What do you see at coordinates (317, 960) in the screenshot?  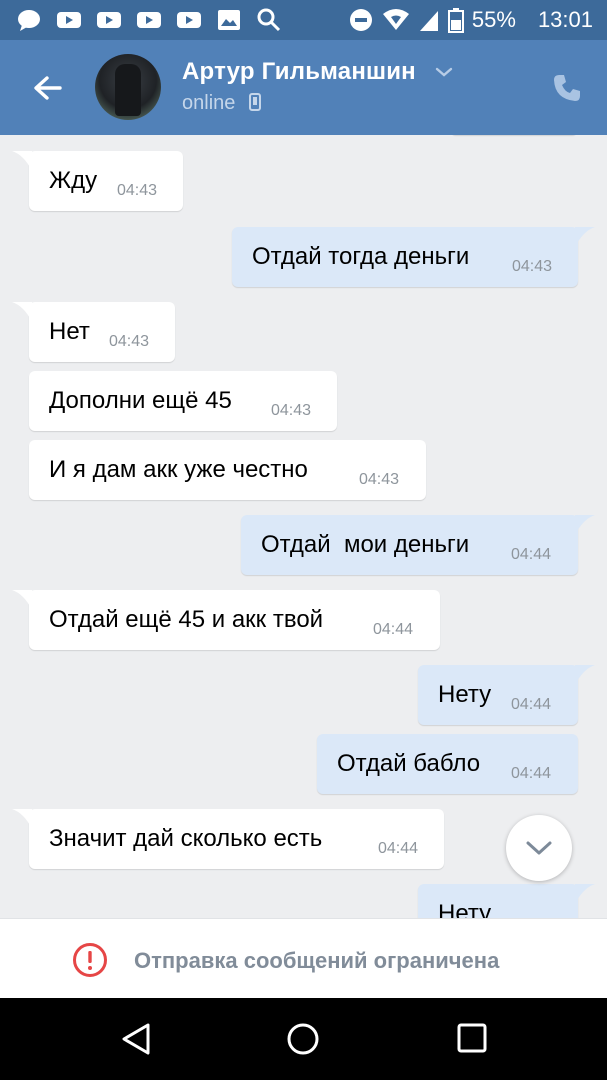 I see `restriction-text: Отправка сообщений ограничена` at bounding box center [317, 960].